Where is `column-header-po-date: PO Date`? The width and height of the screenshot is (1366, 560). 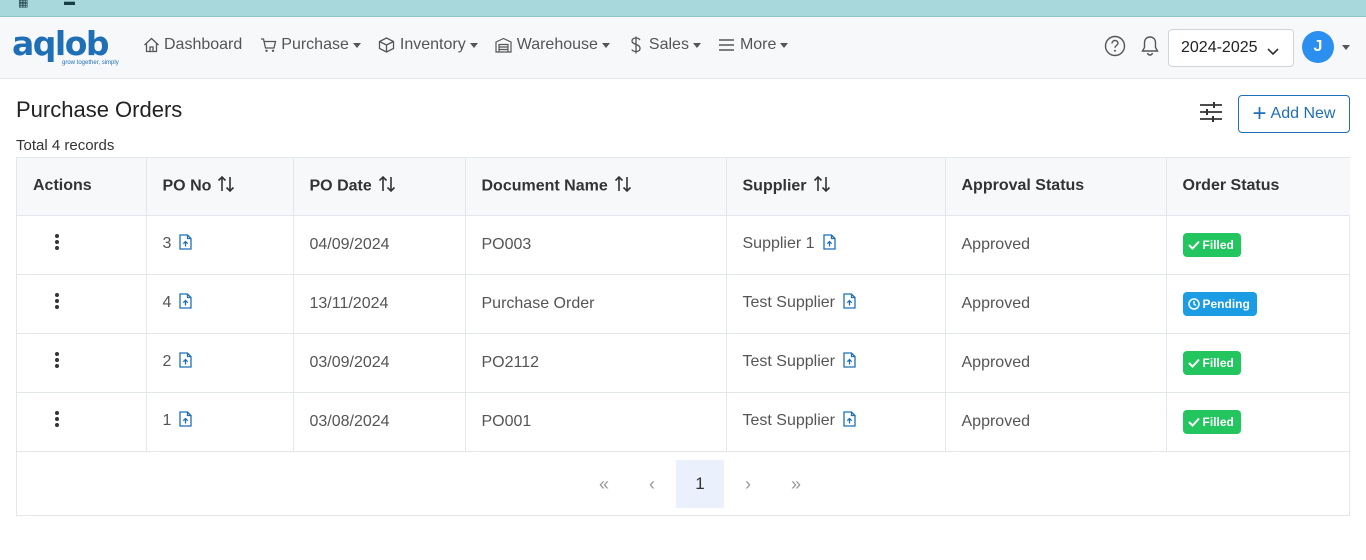 column-header-po-date: PO Date is located at coordinates (379, 187).